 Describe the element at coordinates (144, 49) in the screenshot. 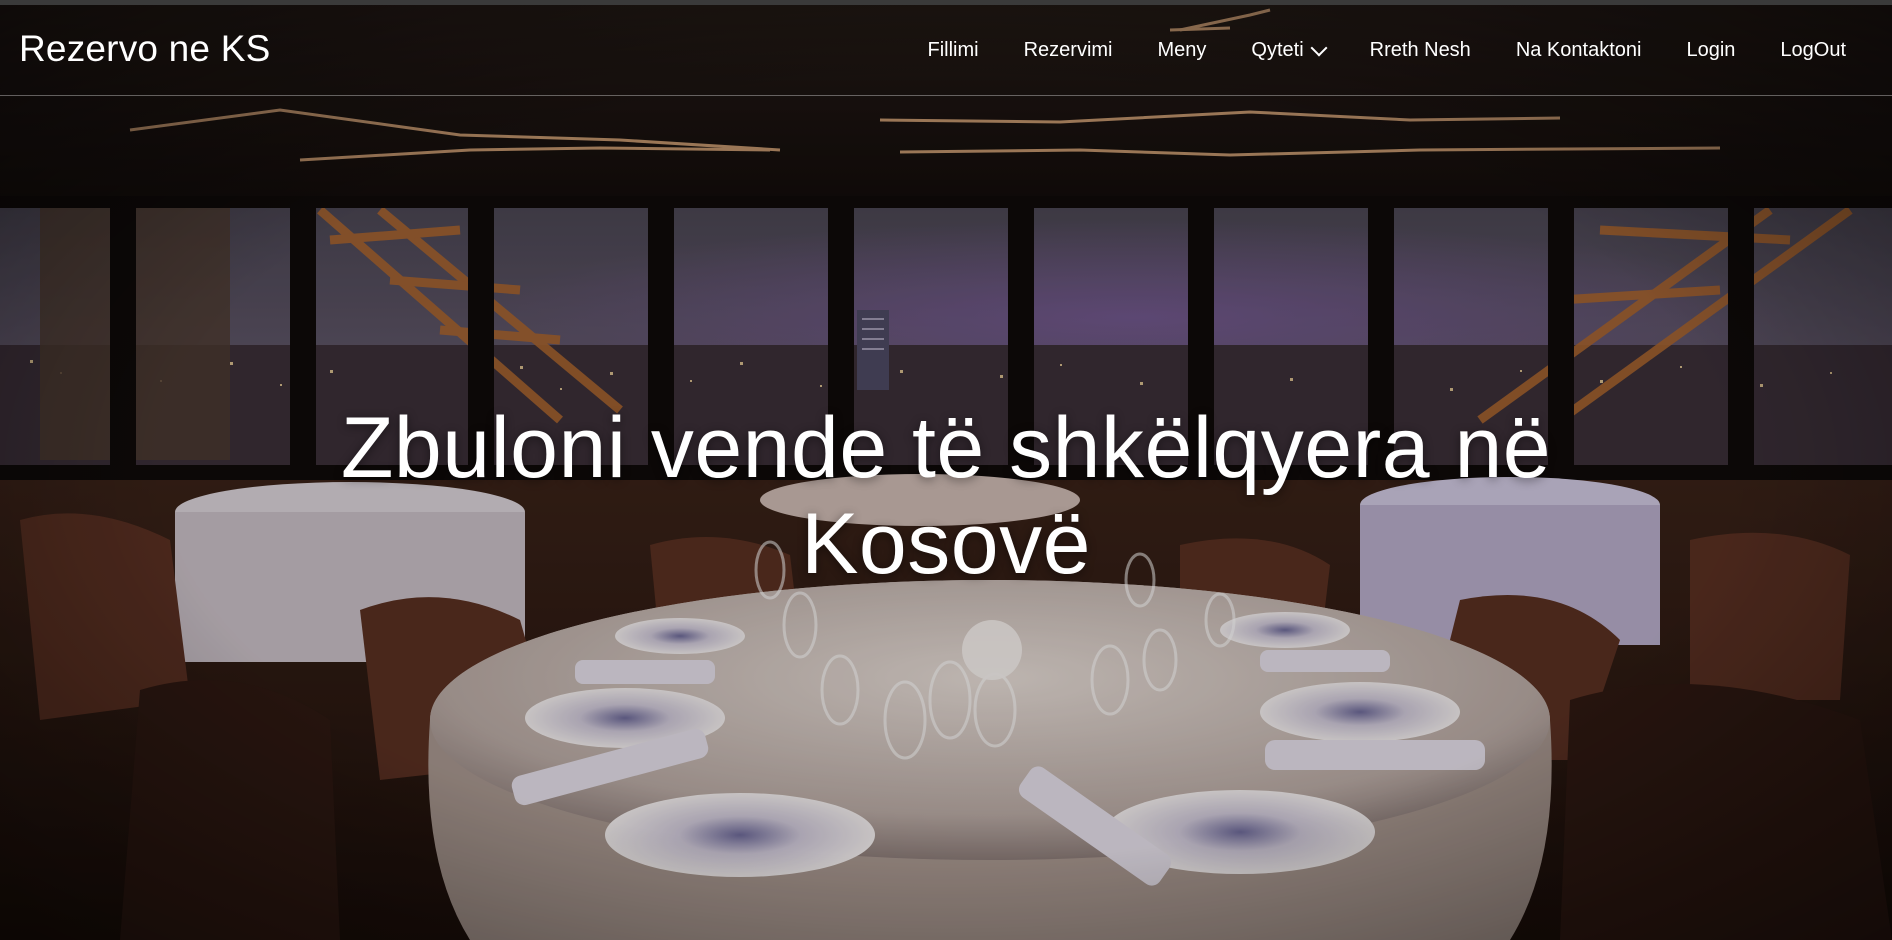

I see `brand-logo-text: Rezervo ne KS` at that location.